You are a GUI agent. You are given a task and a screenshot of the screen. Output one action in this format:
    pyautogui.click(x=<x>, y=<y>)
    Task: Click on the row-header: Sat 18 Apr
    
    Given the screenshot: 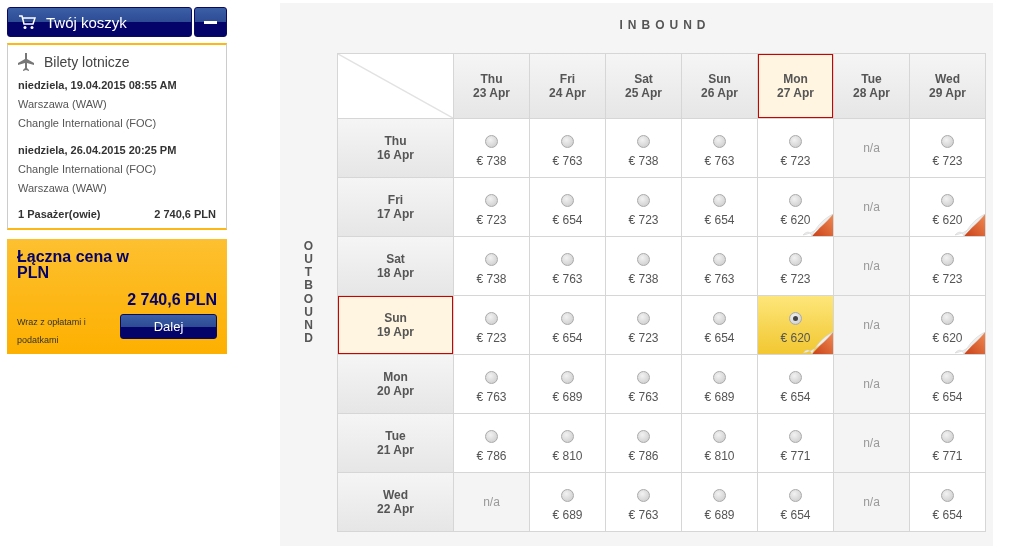 What is the action you would take?
    pyautogui.click(x=395, y=266)
    